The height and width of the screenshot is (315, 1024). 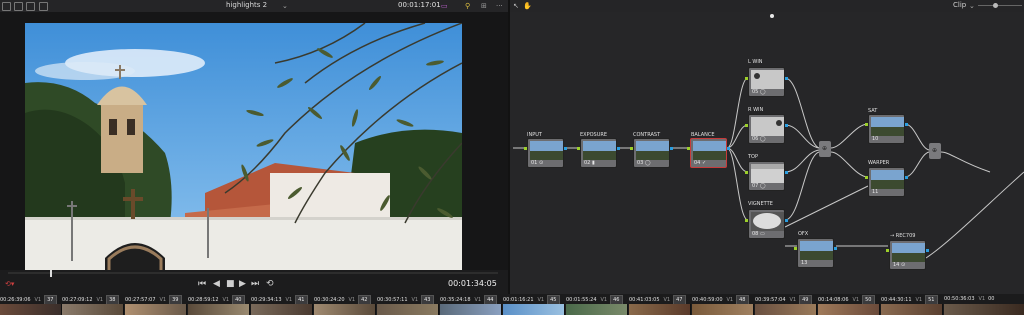 What do you see at coordinates (28, 300) in the screenshot?
I see `clip-header: 00:26:39:06 V1 37` at bounding box center [28, 300].